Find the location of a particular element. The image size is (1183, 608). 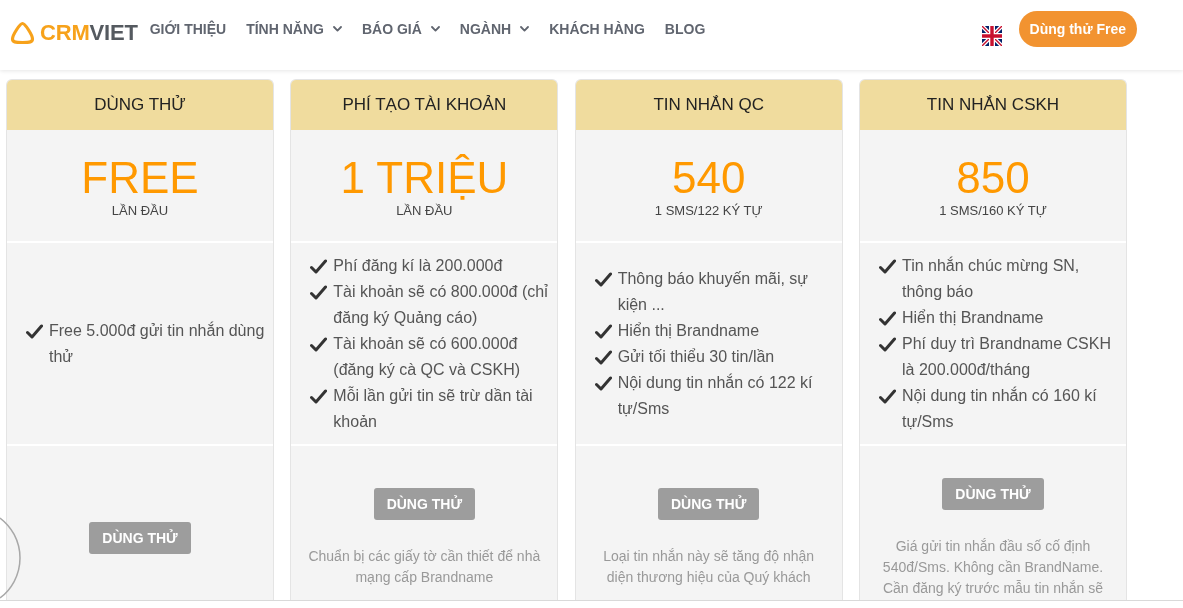

plan-title: TIN NHẮN QC is located at coordinates (708, 105).